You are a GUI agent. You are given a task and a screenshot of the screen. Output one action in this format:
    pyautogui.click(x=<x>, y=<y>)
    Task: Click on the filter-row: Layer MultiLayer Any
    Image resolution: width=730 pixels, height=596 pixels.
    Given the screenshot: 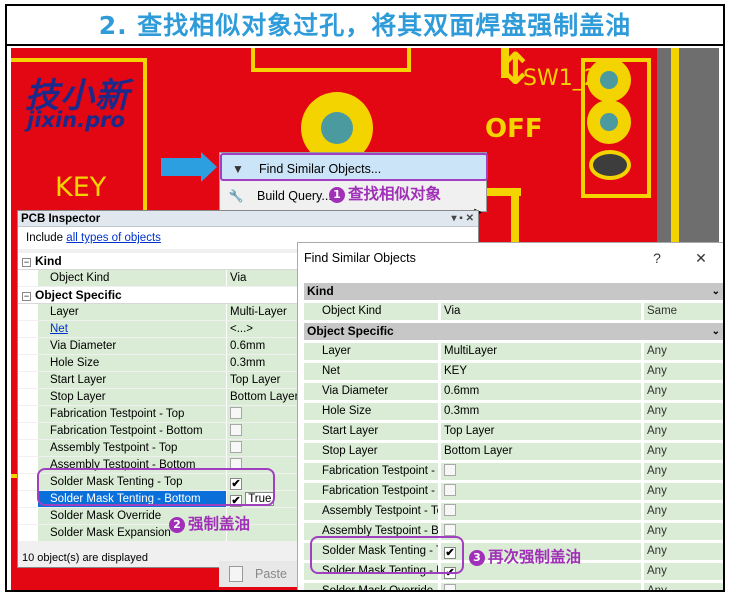 What is the action you would take?
    pyautogui.click(x=513, y=351)
    